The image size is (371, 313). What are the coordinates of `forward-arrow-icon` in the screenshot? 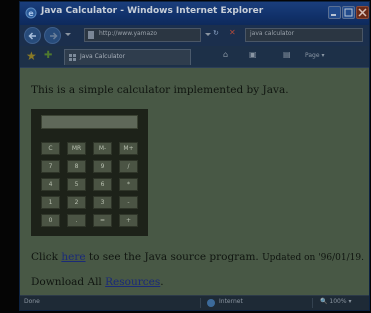 It's located at (54, 36).